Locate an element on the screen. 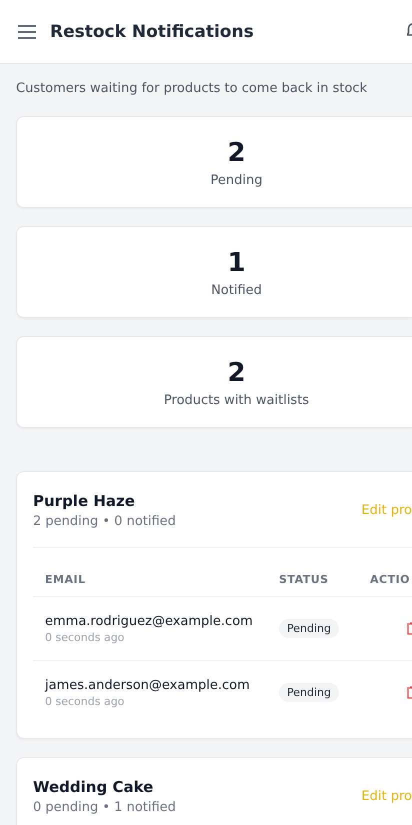 The height and width of the screenshot is (825, 412). stat-value: 1 is located at coordinates (236, 262).